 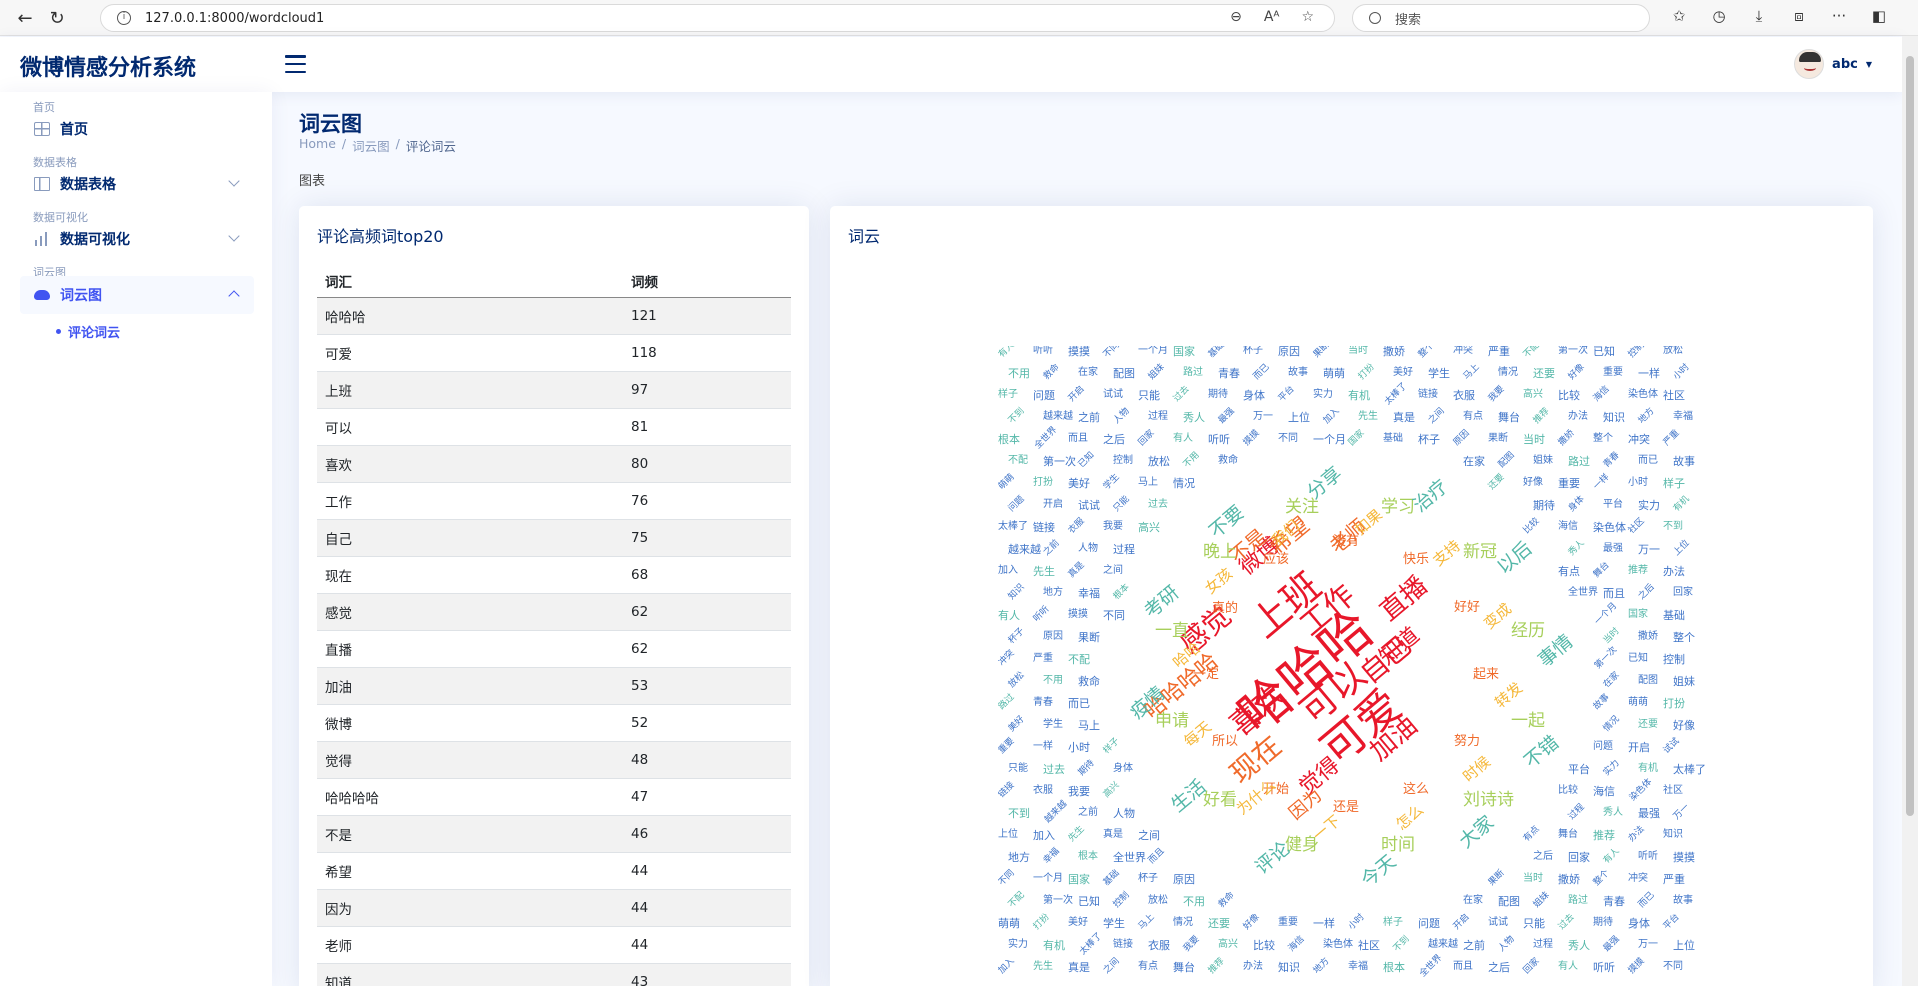 I want to click on cloud-word: 样子, so click(x=1008, y=394).